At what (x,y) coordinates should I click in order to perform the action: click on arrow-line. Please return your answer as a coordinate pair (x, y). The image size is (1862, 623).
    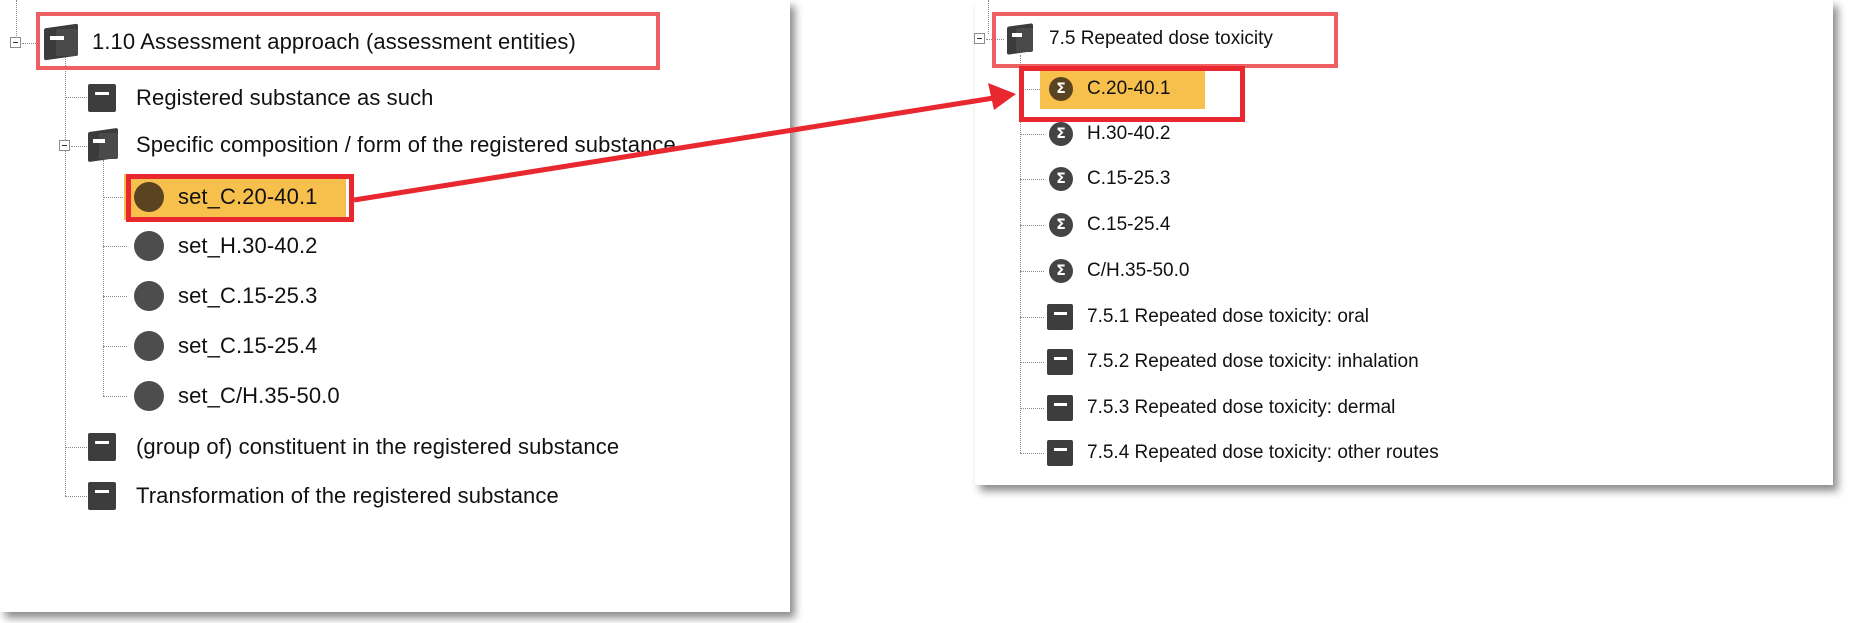
    Looking at the image, I should click on (677, 148).